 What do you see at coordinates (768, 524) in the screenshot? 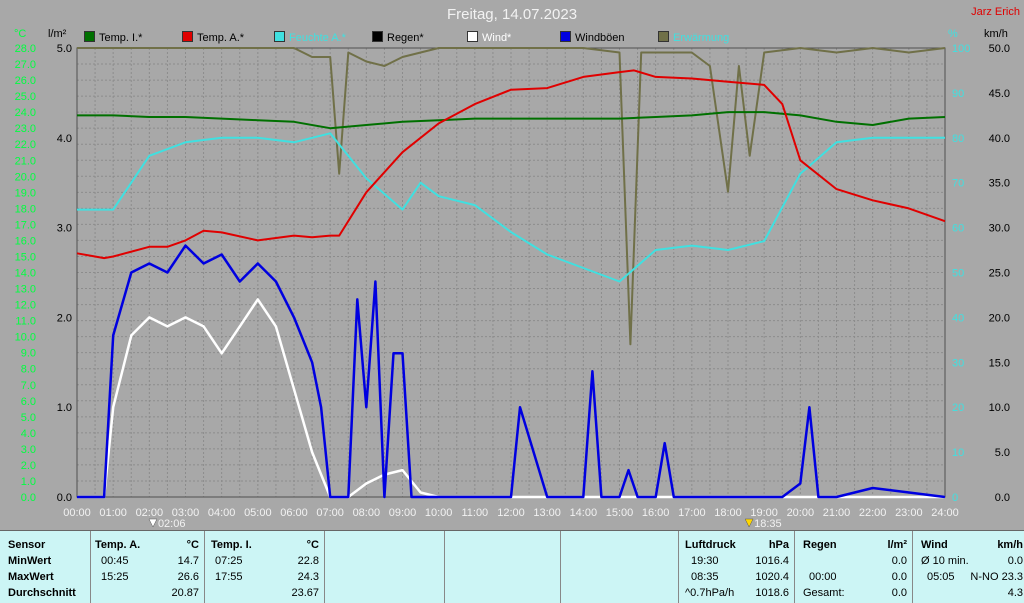
I see `sunset-marker-label: 18:35` at bounding box center [768, 524].